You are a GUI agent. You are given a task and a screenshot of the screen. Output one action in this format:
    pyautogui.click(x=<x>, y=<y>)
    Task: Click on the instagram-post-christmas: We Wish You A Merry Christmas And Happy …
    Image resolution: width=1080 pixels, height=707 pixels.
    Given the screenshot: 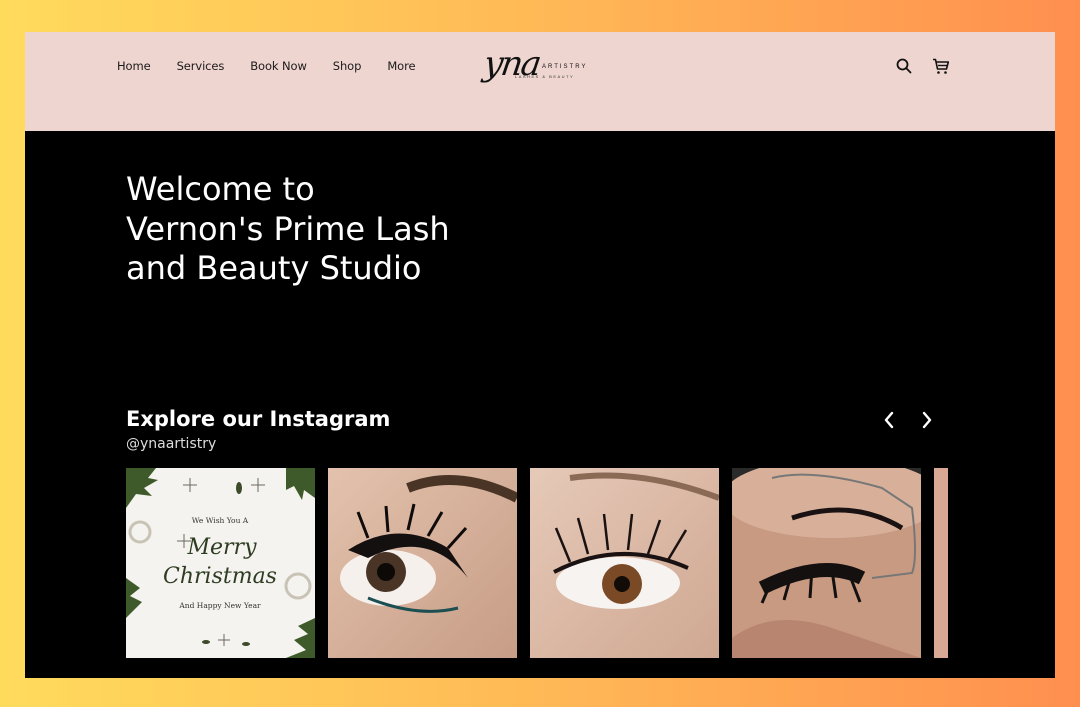 What is the action you would take?
    pyautogui.click(x=220, y=563)
    